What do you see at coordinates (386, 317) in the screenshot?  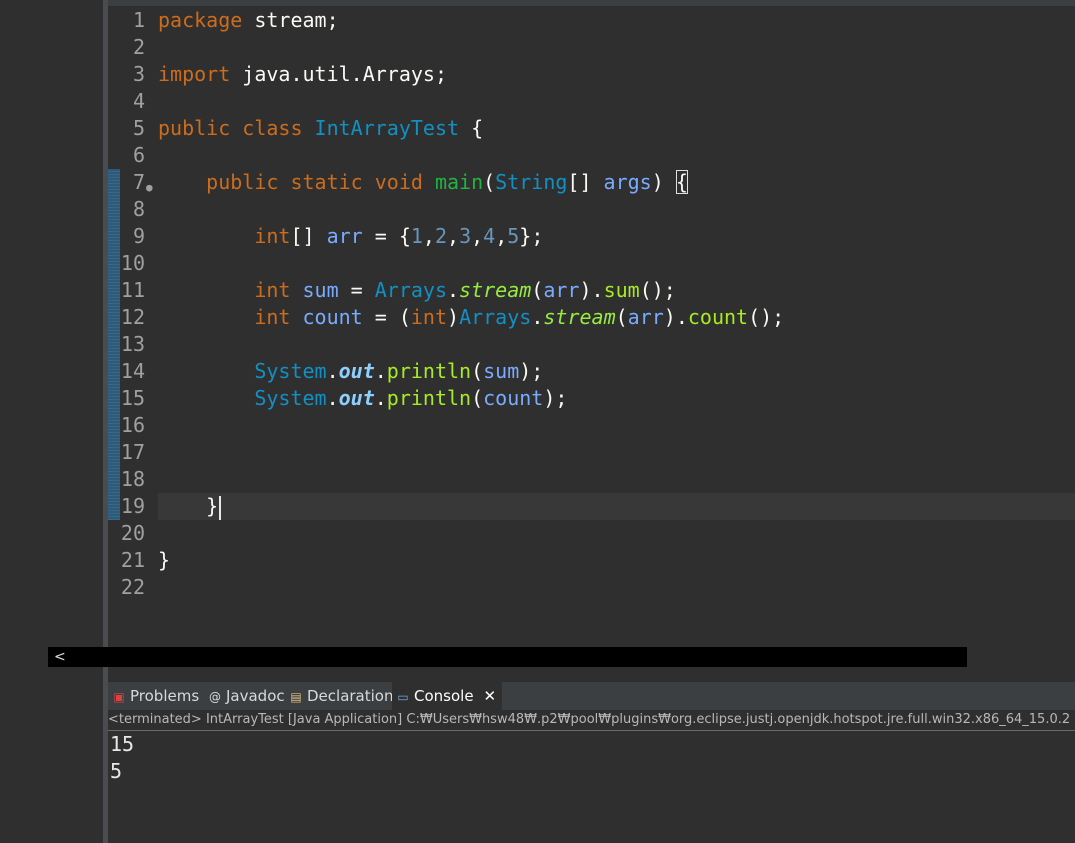 I see `code-token: = (` at bounding box center [386, 317].